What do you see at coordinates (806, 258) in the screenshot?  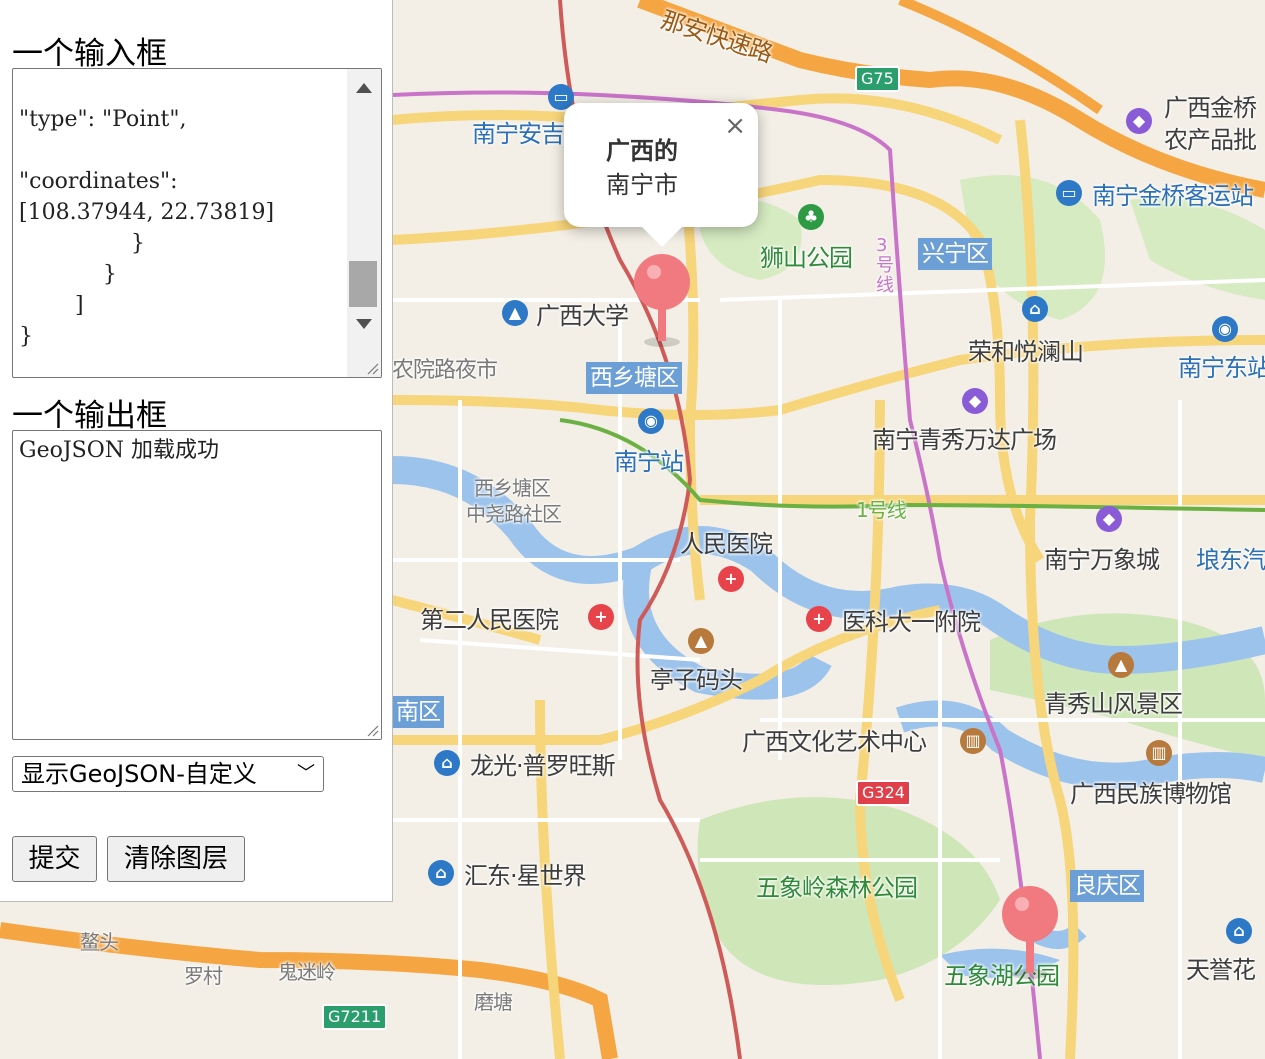 I see `label-shishan-park: 狮山公园` at bounding box center [806, 258].